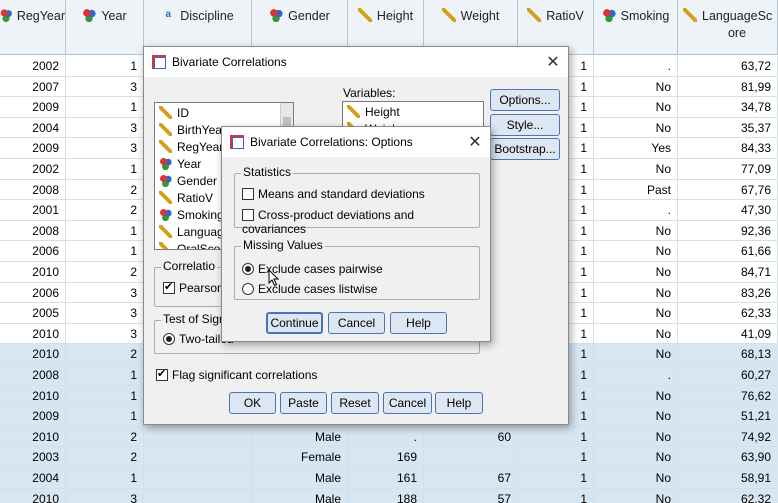 The height and width of the screenshot is (503, 778). I want to click on table-cell: 35,37, so click(728, 127).